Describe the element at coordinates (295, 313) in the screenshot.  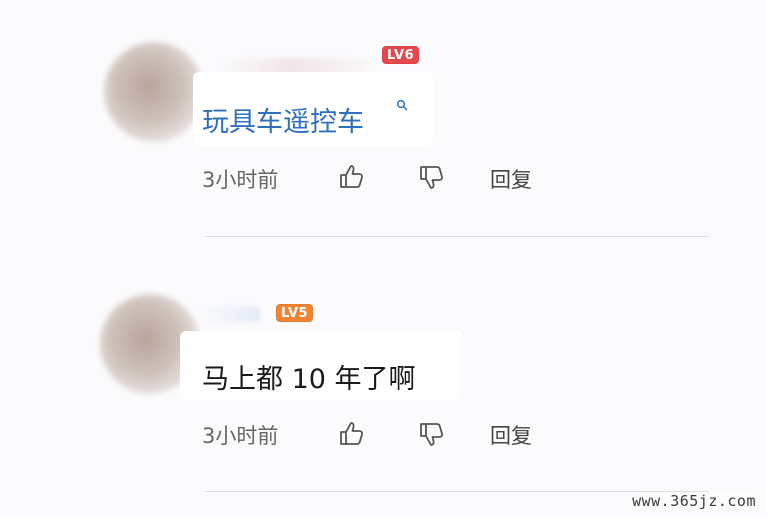
I see `level-badge: LV5` at that location.